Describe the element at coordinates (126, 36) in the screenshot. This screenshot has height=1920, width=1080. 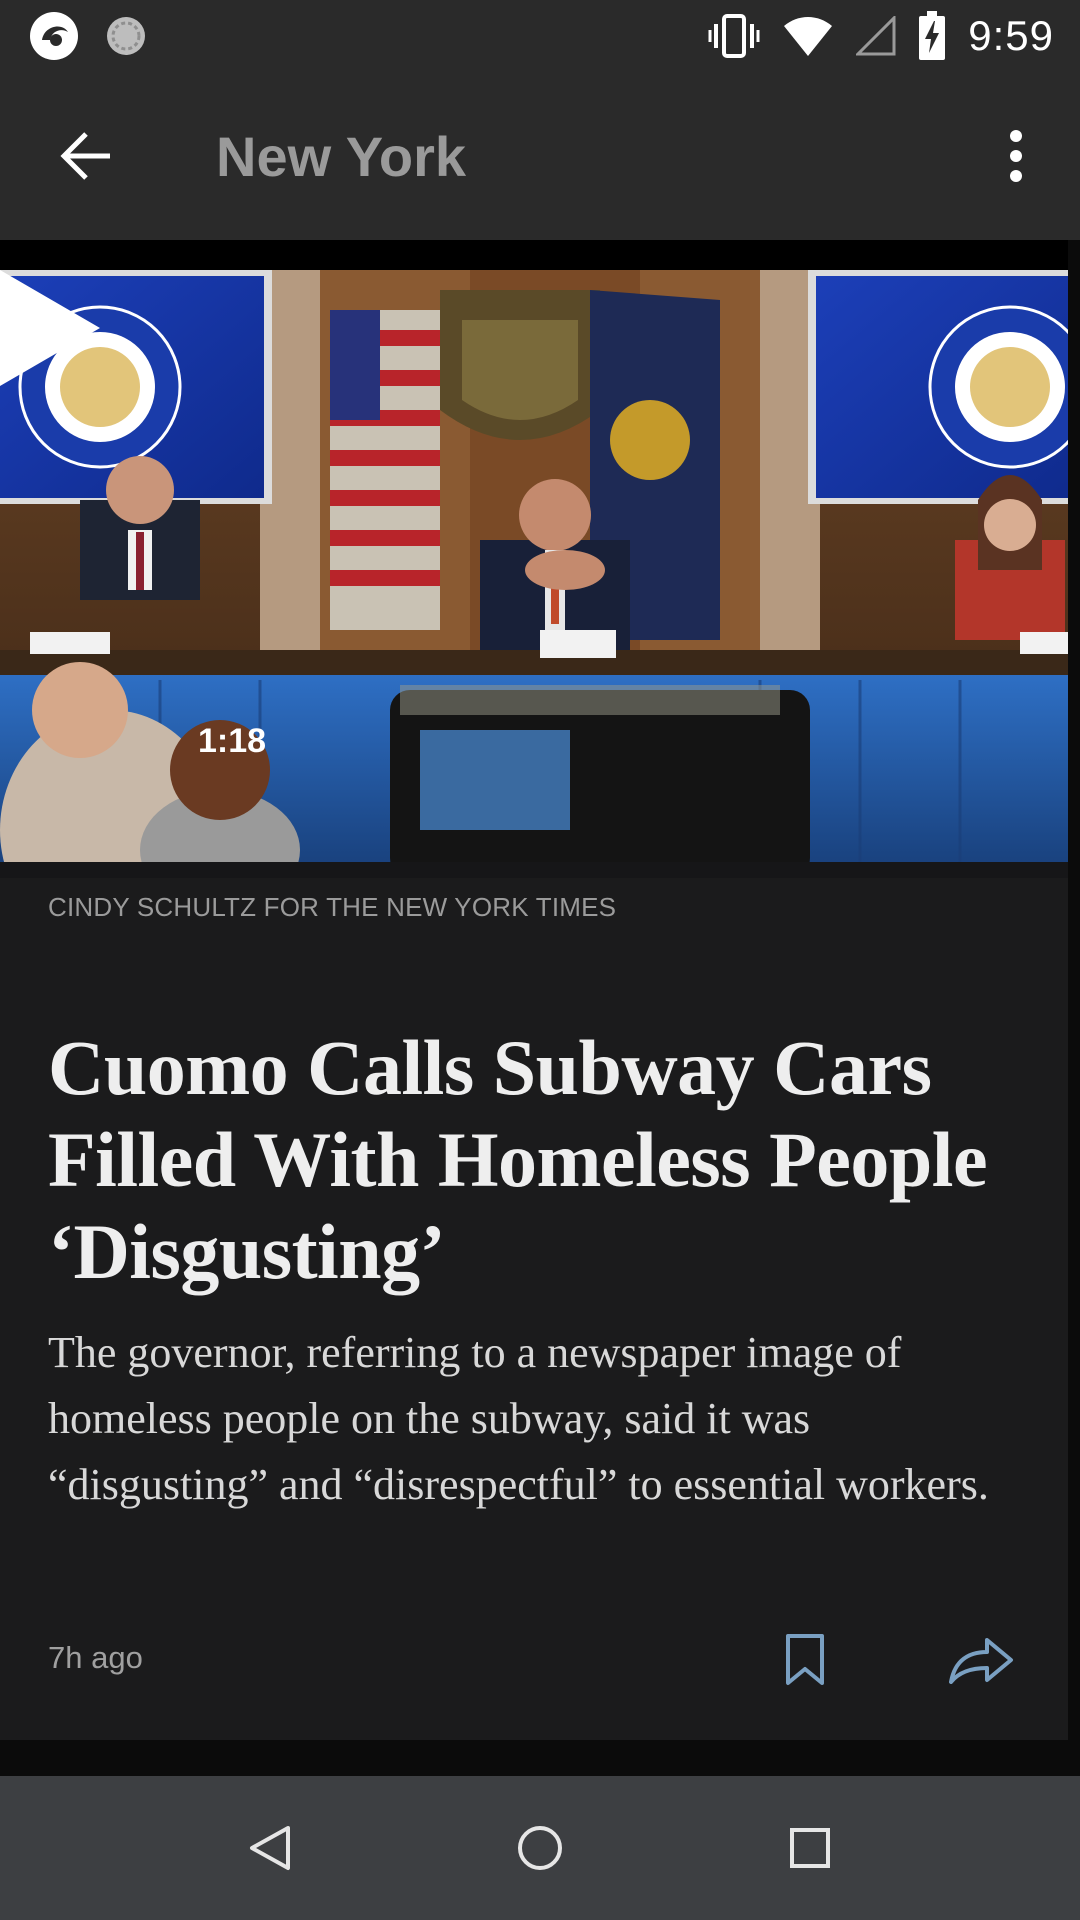
I see `sync-icon` at that location.